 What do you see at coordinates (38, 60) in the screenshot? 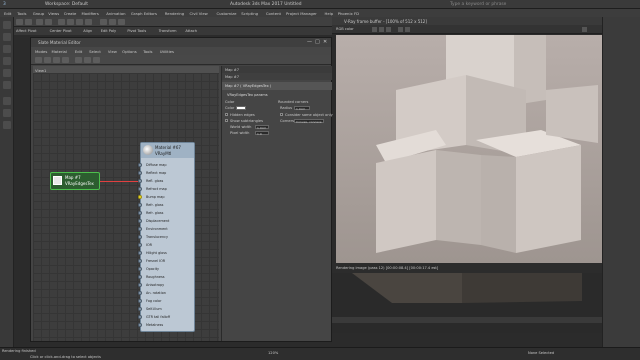
I see `select-tool-icon` at bounding box center [38, 60].